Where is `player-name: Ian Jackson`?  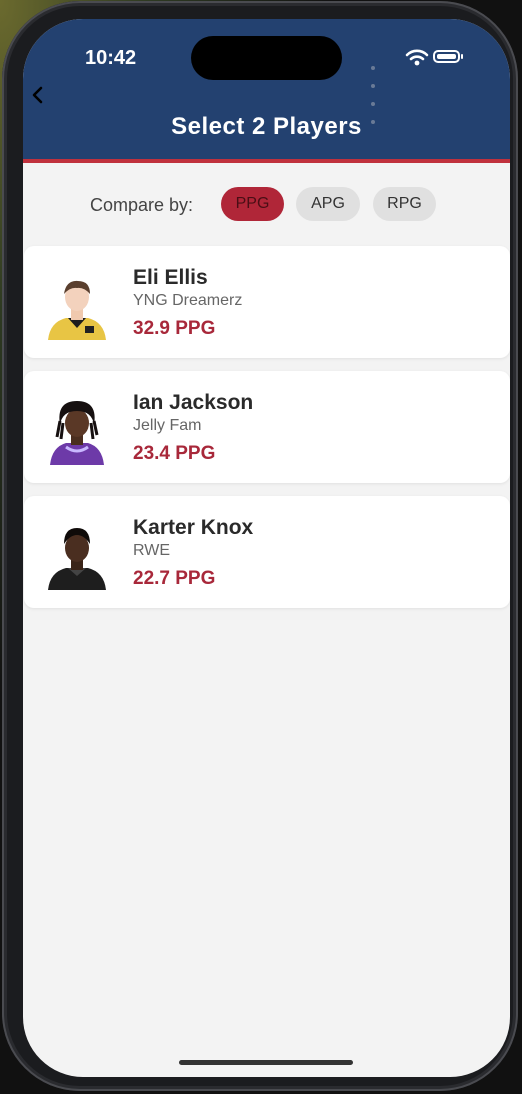 player-name: Ian Jackson is located at coordinates (193, 402).